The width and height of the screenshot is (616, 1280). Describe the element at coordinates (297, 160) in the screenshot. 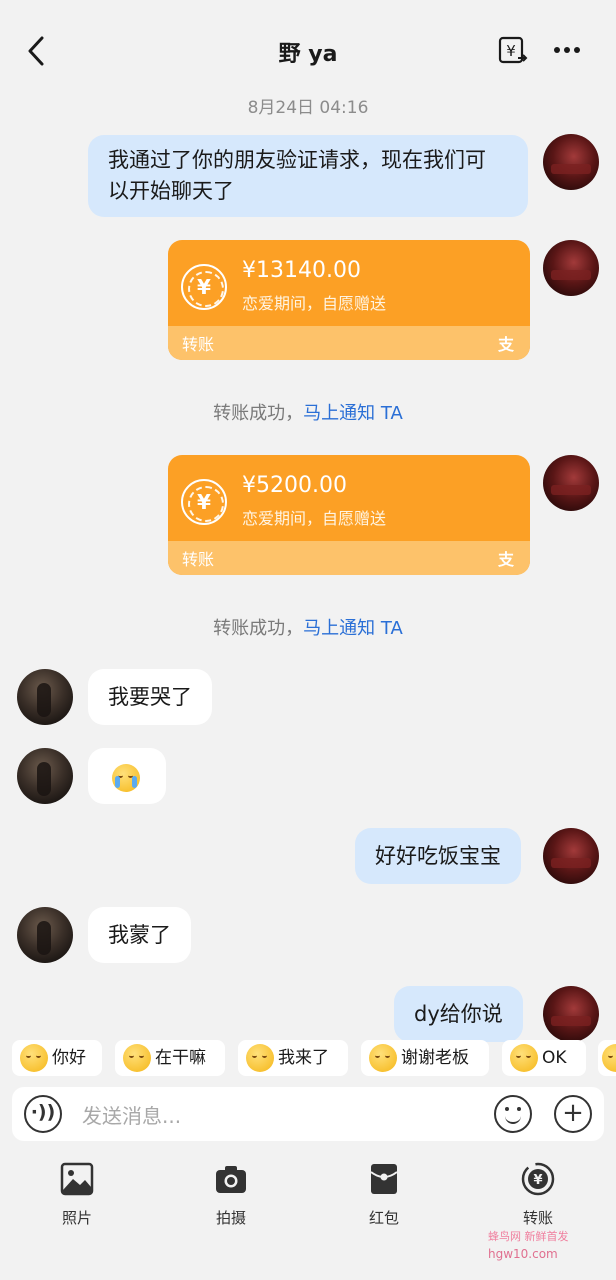

I see `message-text: 我通过了你的朋友验证请求，现在我们可` at that location.